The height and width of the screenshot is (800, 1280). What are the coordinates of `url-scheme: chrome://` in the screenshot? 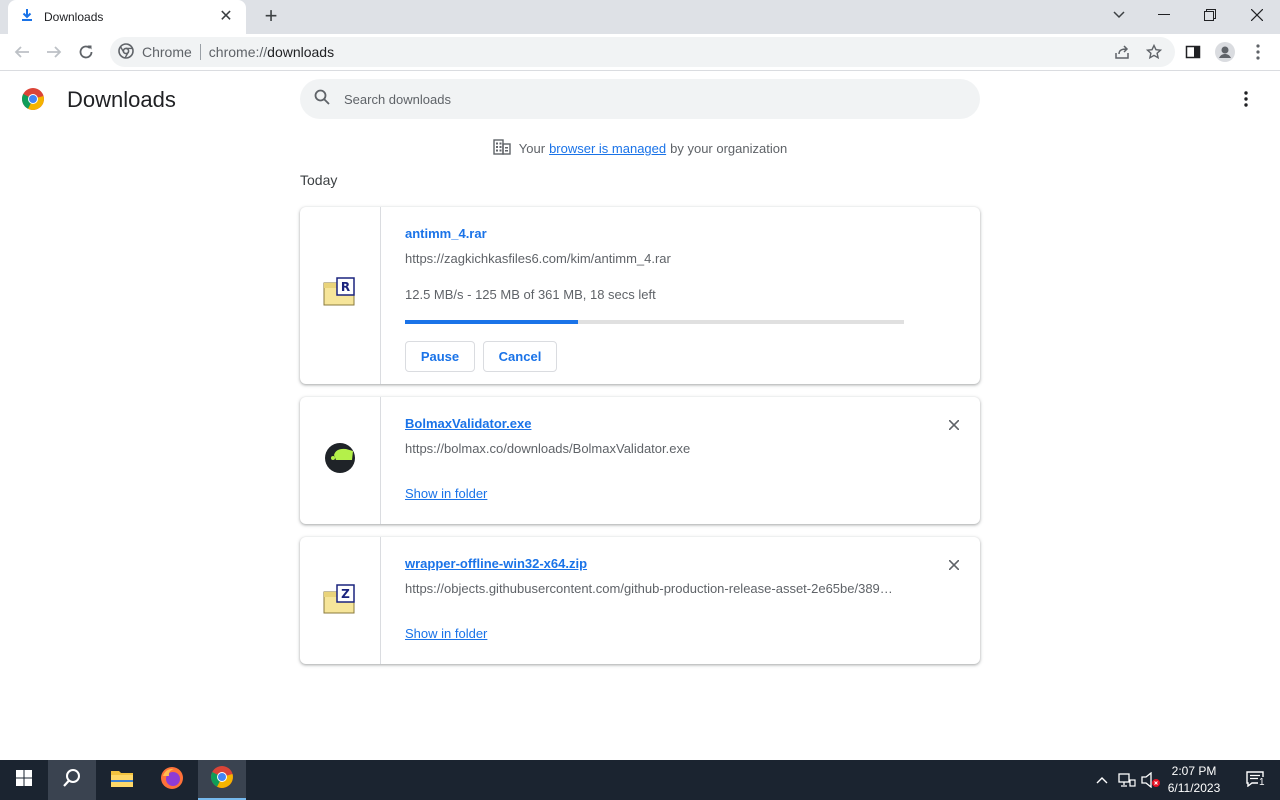 It's located at (238, 52).